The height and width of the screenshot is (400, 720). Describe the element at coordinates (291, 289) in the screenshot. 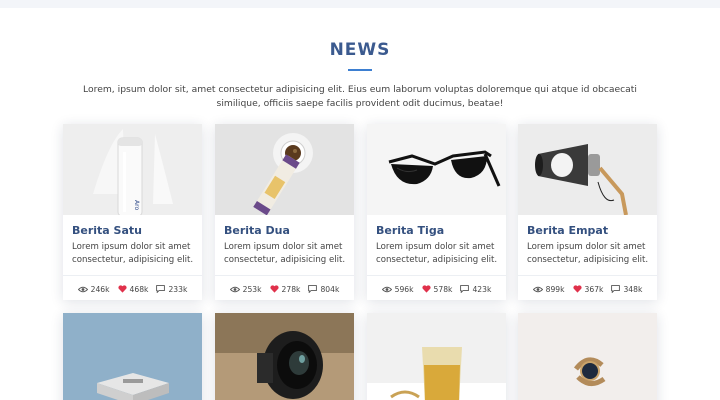

I see `likes-count: 278k` at that location.